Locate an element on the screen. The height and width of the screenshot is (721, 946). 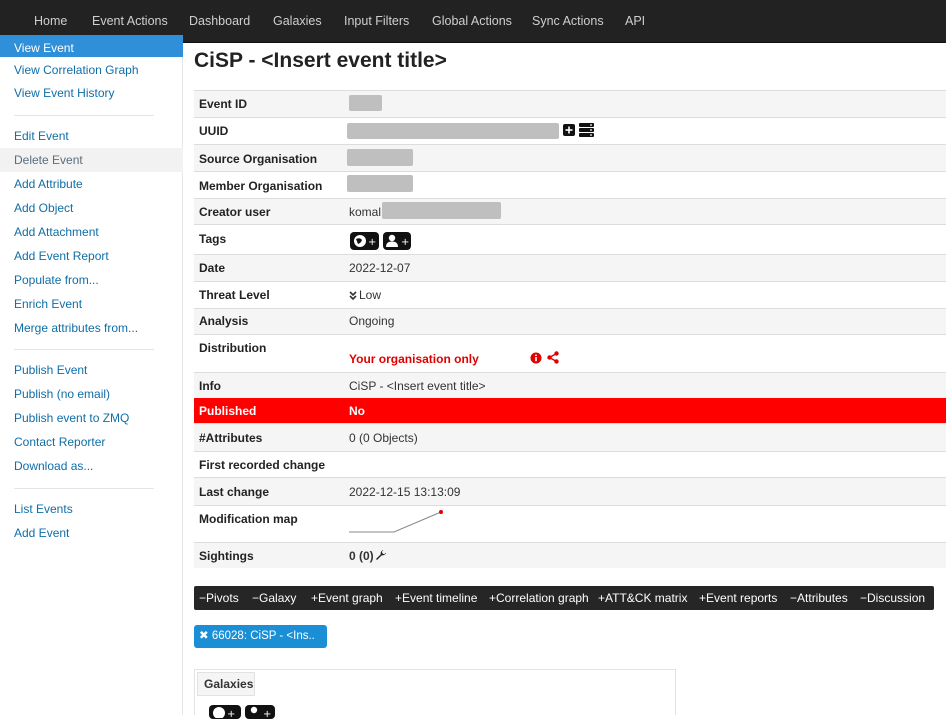
page-title: CiSP - <Insert event title> is located at coordinates (320, 60).